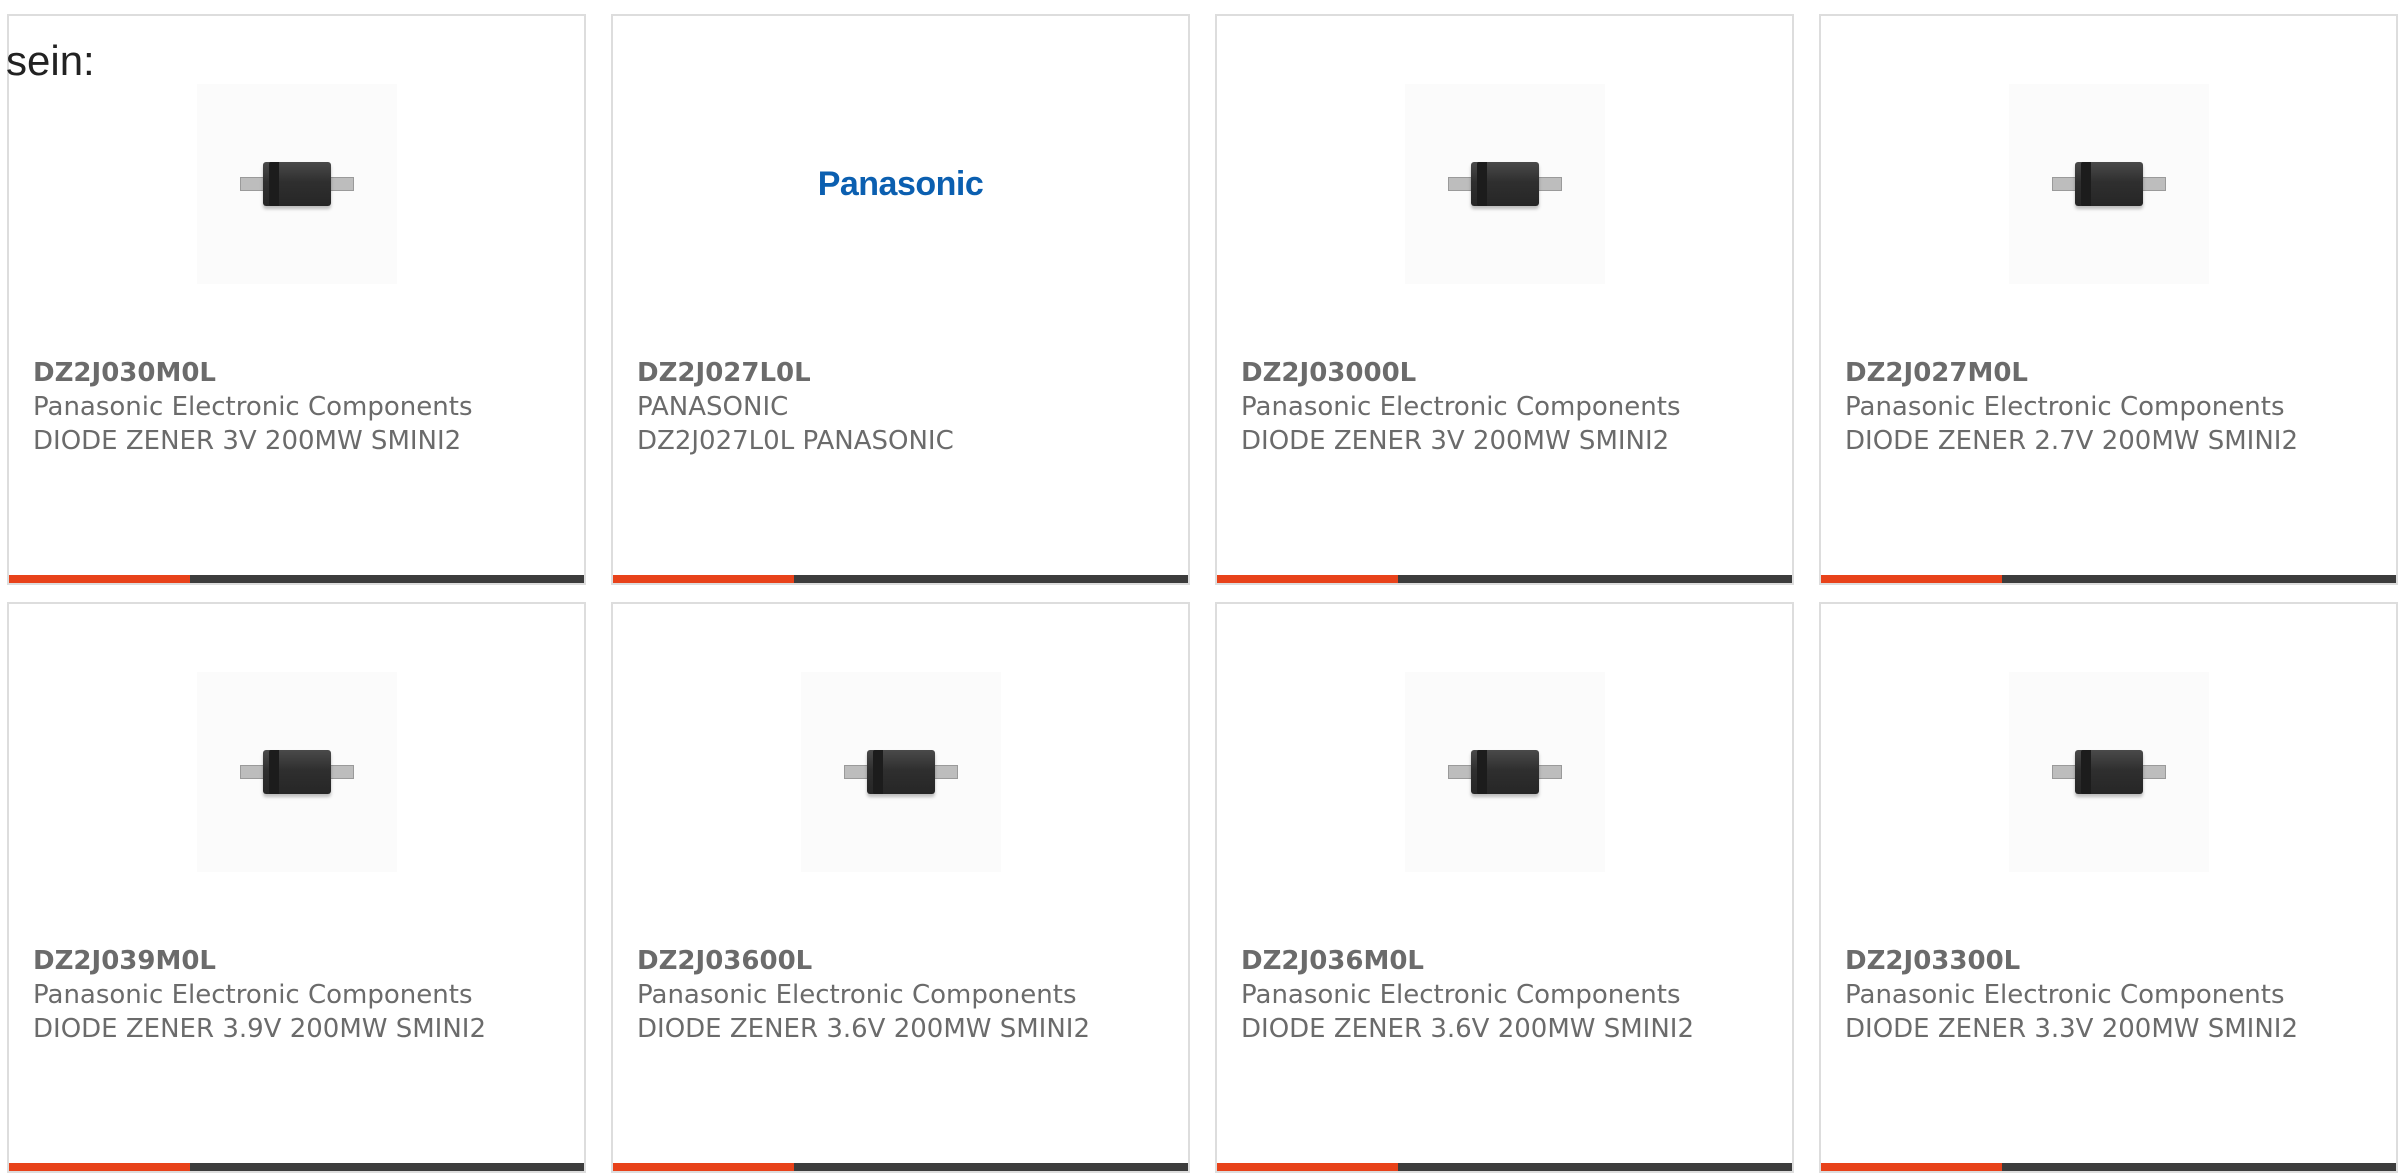 This screenshot has height=1173, width=2400. What do you see at coordinates (2108, 373) in the screenshot?
I see `part-number: DZ2J027M0L` at bounding box center [2108, 373].